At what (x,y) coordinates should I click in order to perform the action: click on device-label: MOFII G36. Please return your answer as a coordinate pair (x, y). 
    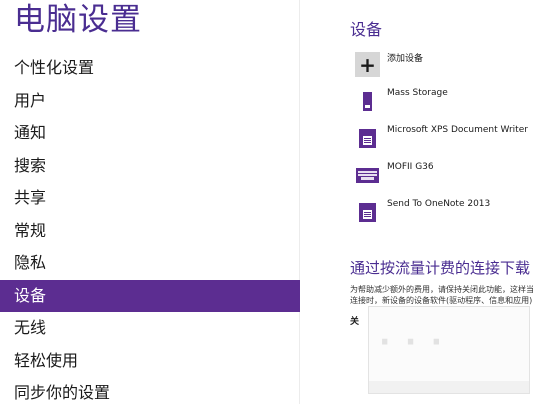
    Looking at the image, I should click on (410, 167).